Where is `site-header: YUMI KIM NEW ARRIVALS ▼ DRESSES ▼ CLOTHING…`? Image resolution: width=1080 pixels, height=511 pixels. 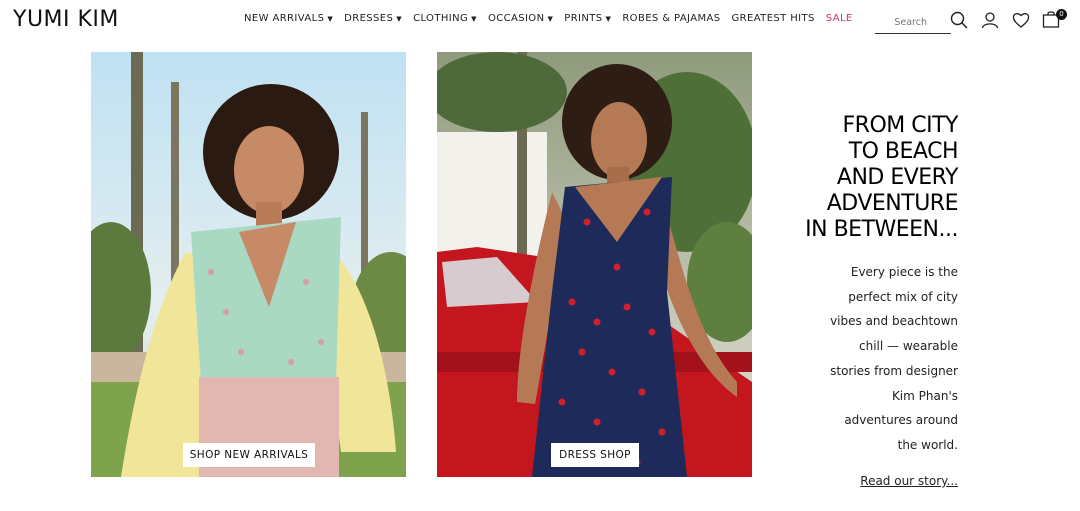
site-header: YUMI KIM NEW ARRIVALS ▼ DRESSES ▼ CLOTHING… is located at coordinates (540, 22).